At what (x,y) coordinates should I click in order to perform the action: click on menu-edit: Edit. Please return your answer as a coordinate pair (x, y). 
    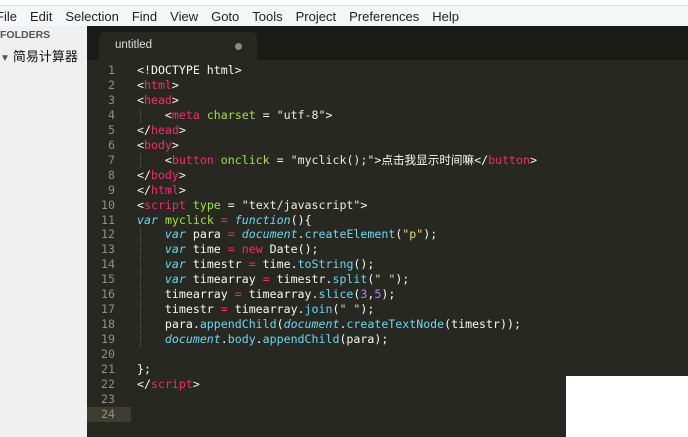
    Looking at the image, I should click on (41, 16).